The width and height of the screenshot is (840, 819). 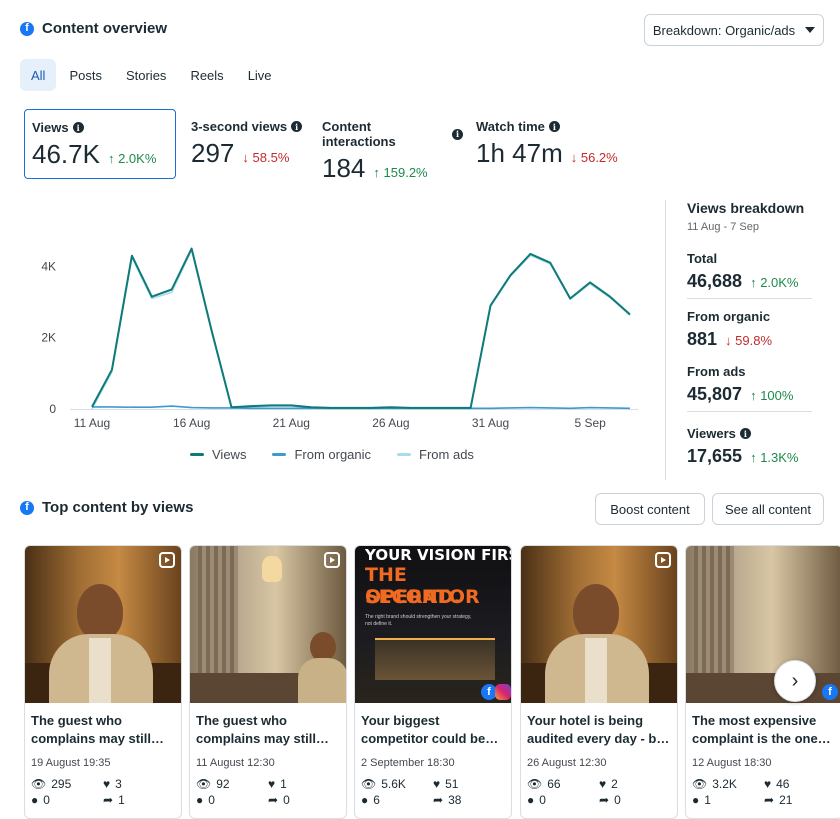 What do you see at coordinates (400, 172) in the screenshot?
I see `metric-change: ↑ 159.2%` at bounding box center [400, 172].